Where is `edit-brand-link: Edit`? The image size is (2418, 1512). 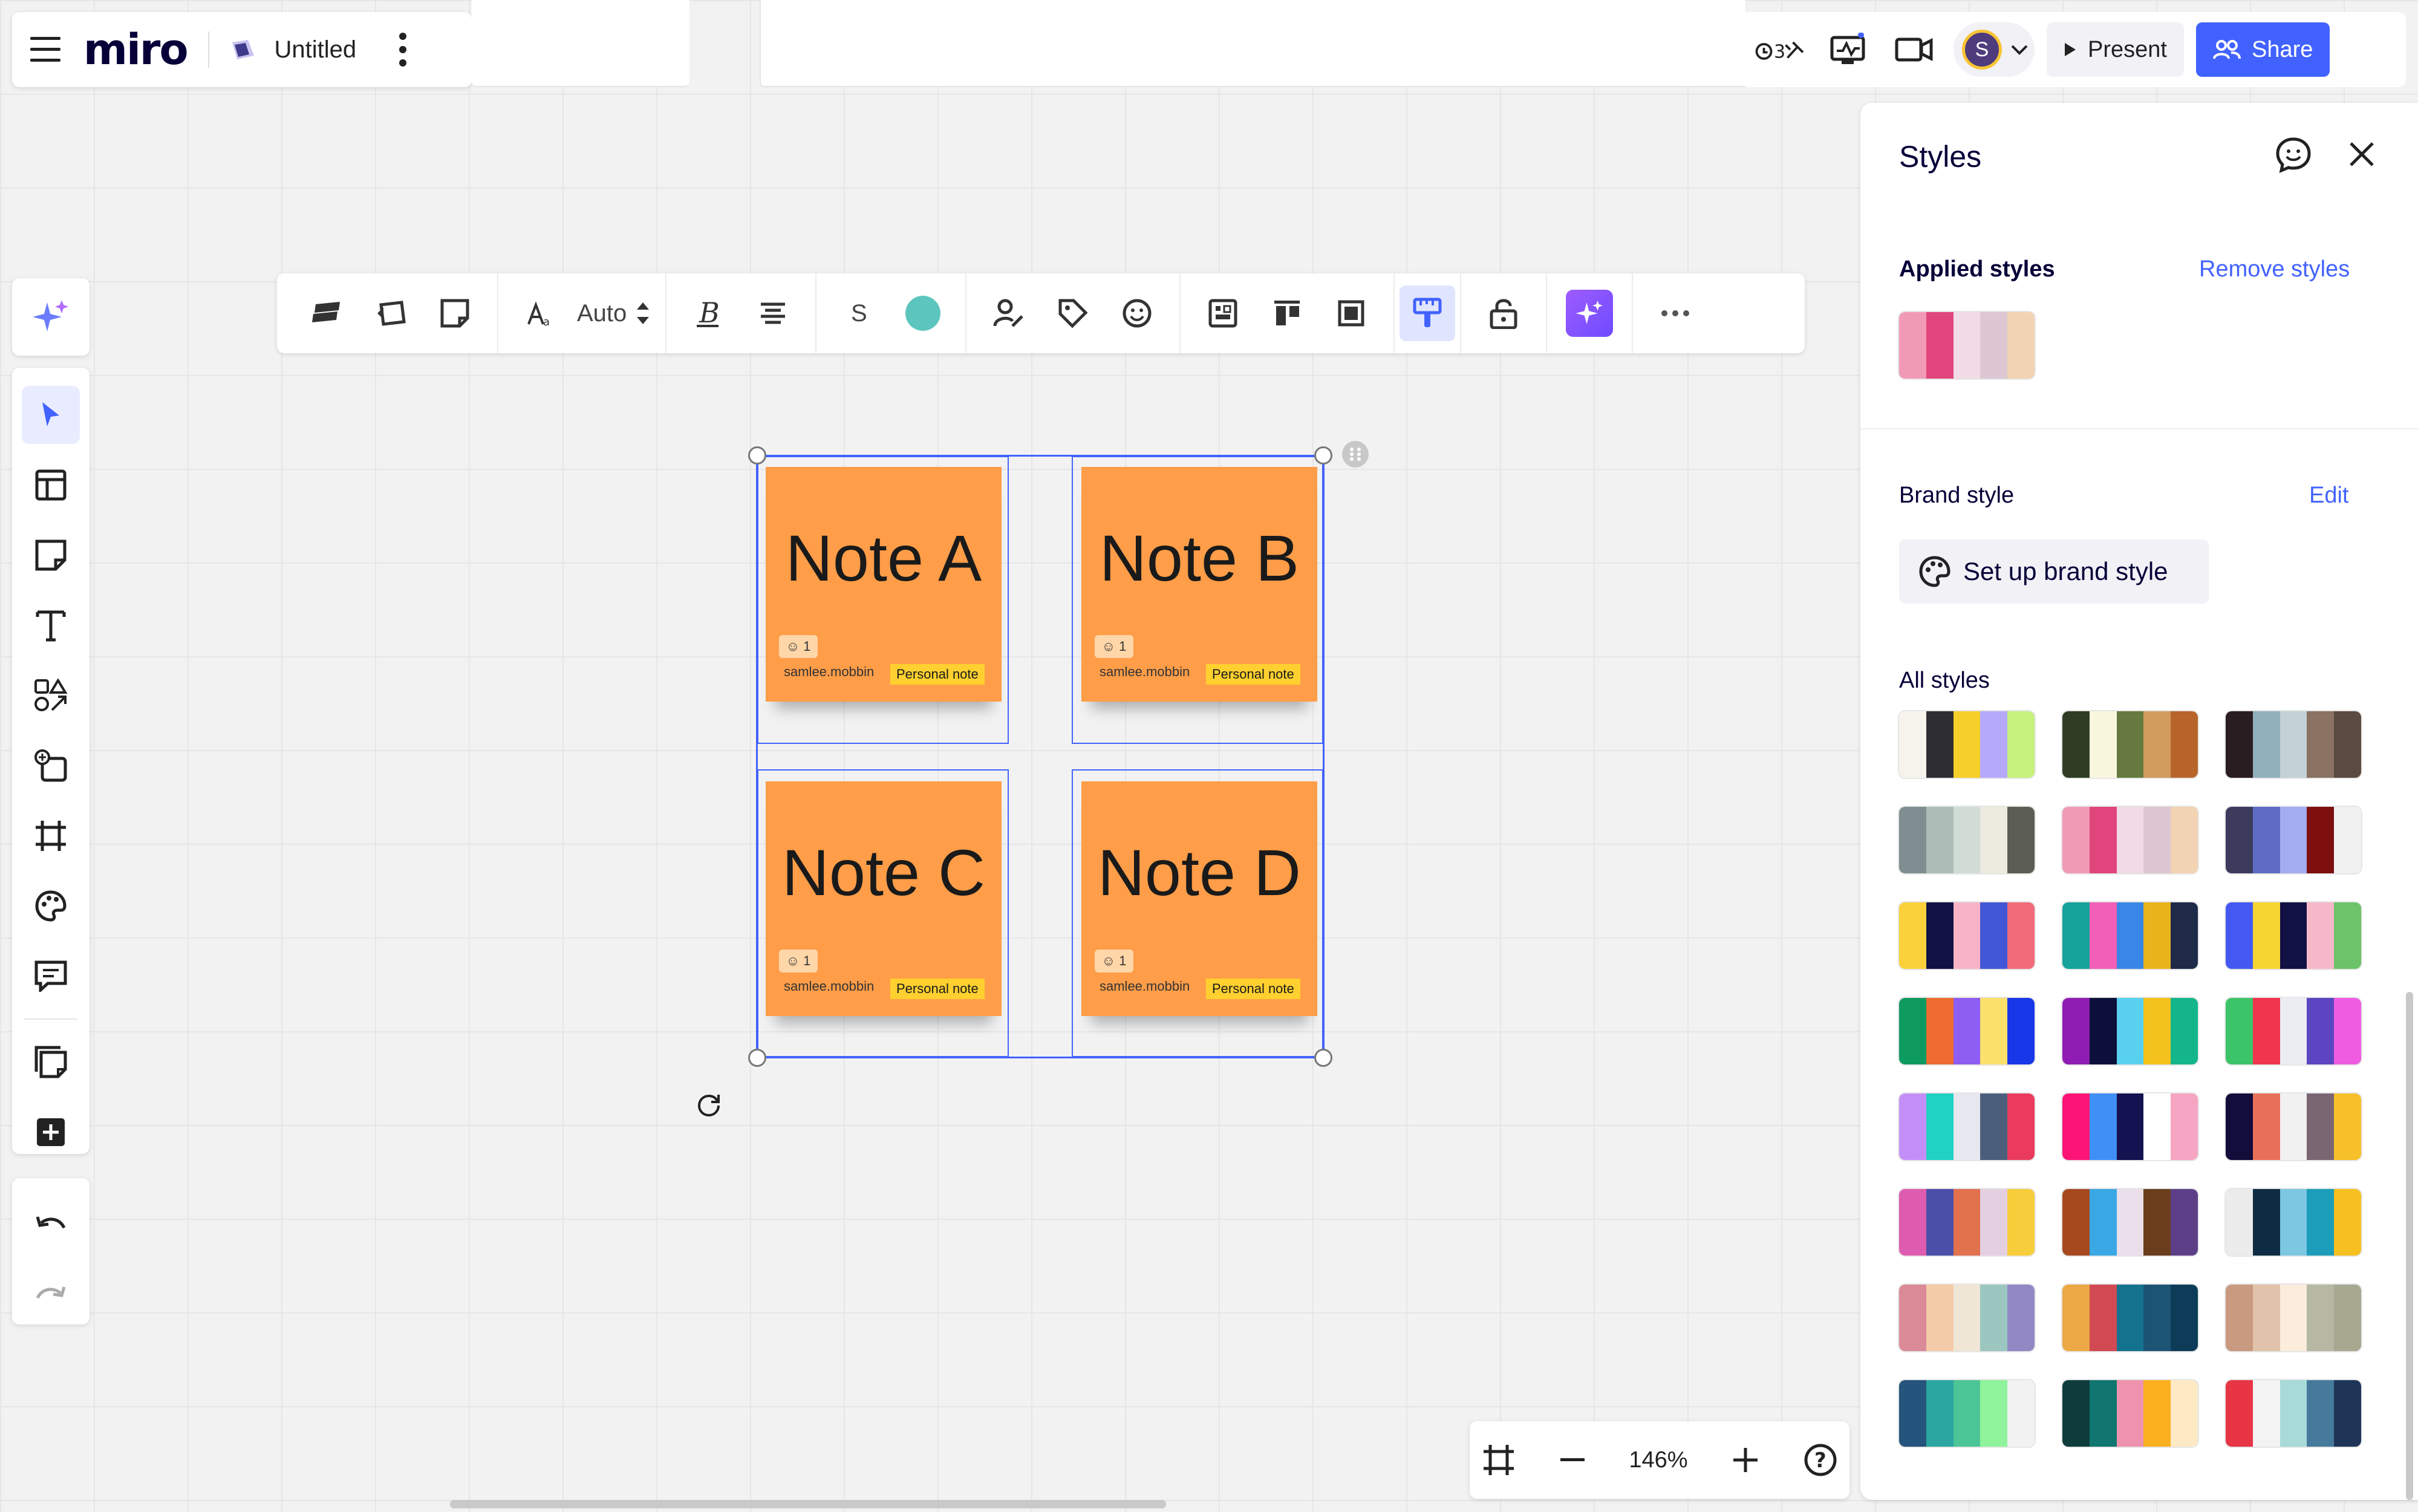
edit-brand-link: Edit is located at coordinates (2328, 496).